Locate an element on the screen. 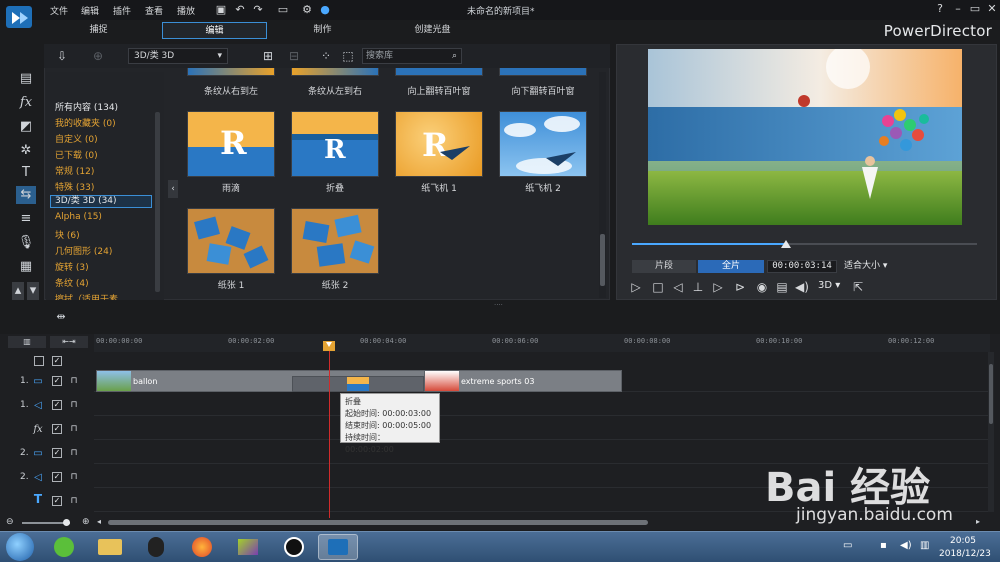  category-item: 特殊 (33) is located at coordinates (74, 186).